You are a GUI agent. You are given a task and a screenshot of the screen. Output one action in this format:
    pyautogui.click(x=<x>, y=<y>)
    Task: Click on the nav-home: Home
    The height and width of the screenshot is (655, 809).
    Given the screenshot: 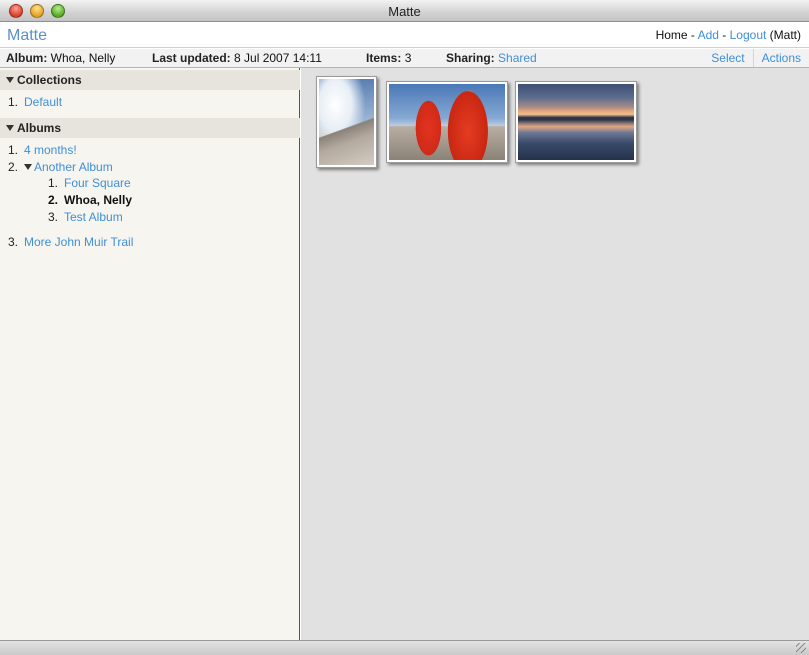 What is the action you would take?
    pyautogui.click(x=671, y=35)
    